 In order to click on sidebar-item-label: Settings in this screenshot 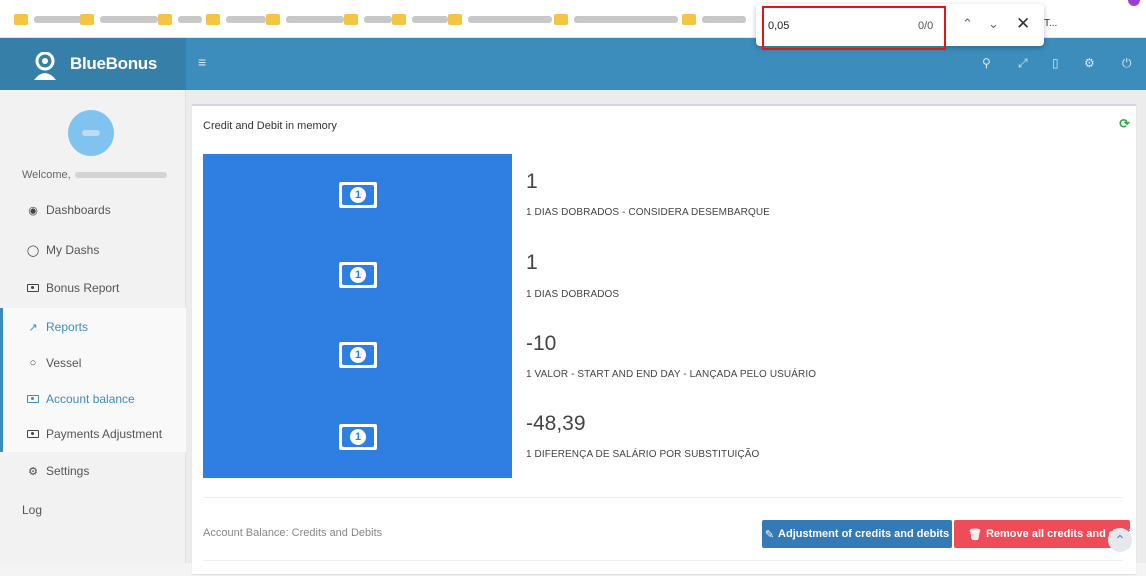, I will do `click(68, 471)`.